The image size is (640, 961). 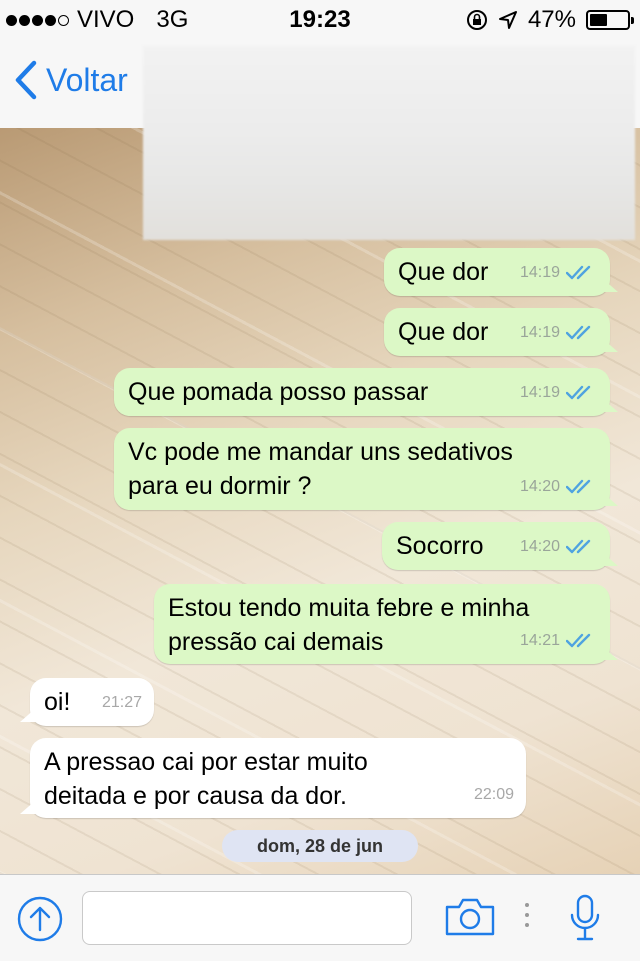 What do you see at coordinates (476, 20) in the screenshot?
I see `rotation-lock-icon` at bounding box center [476, 20].